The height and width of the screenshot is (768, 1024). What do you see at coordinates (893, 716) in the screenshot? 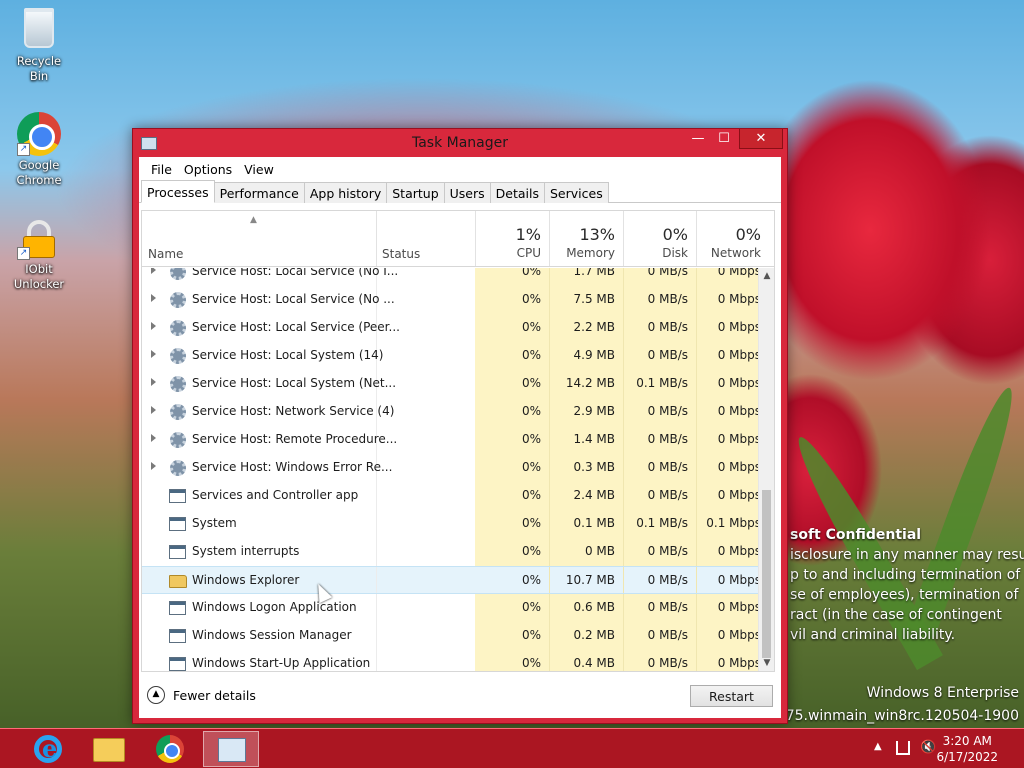
I see `build-watermark: 8375.winmain_win8rc.120504-1900` at bounding box center [893, 716].